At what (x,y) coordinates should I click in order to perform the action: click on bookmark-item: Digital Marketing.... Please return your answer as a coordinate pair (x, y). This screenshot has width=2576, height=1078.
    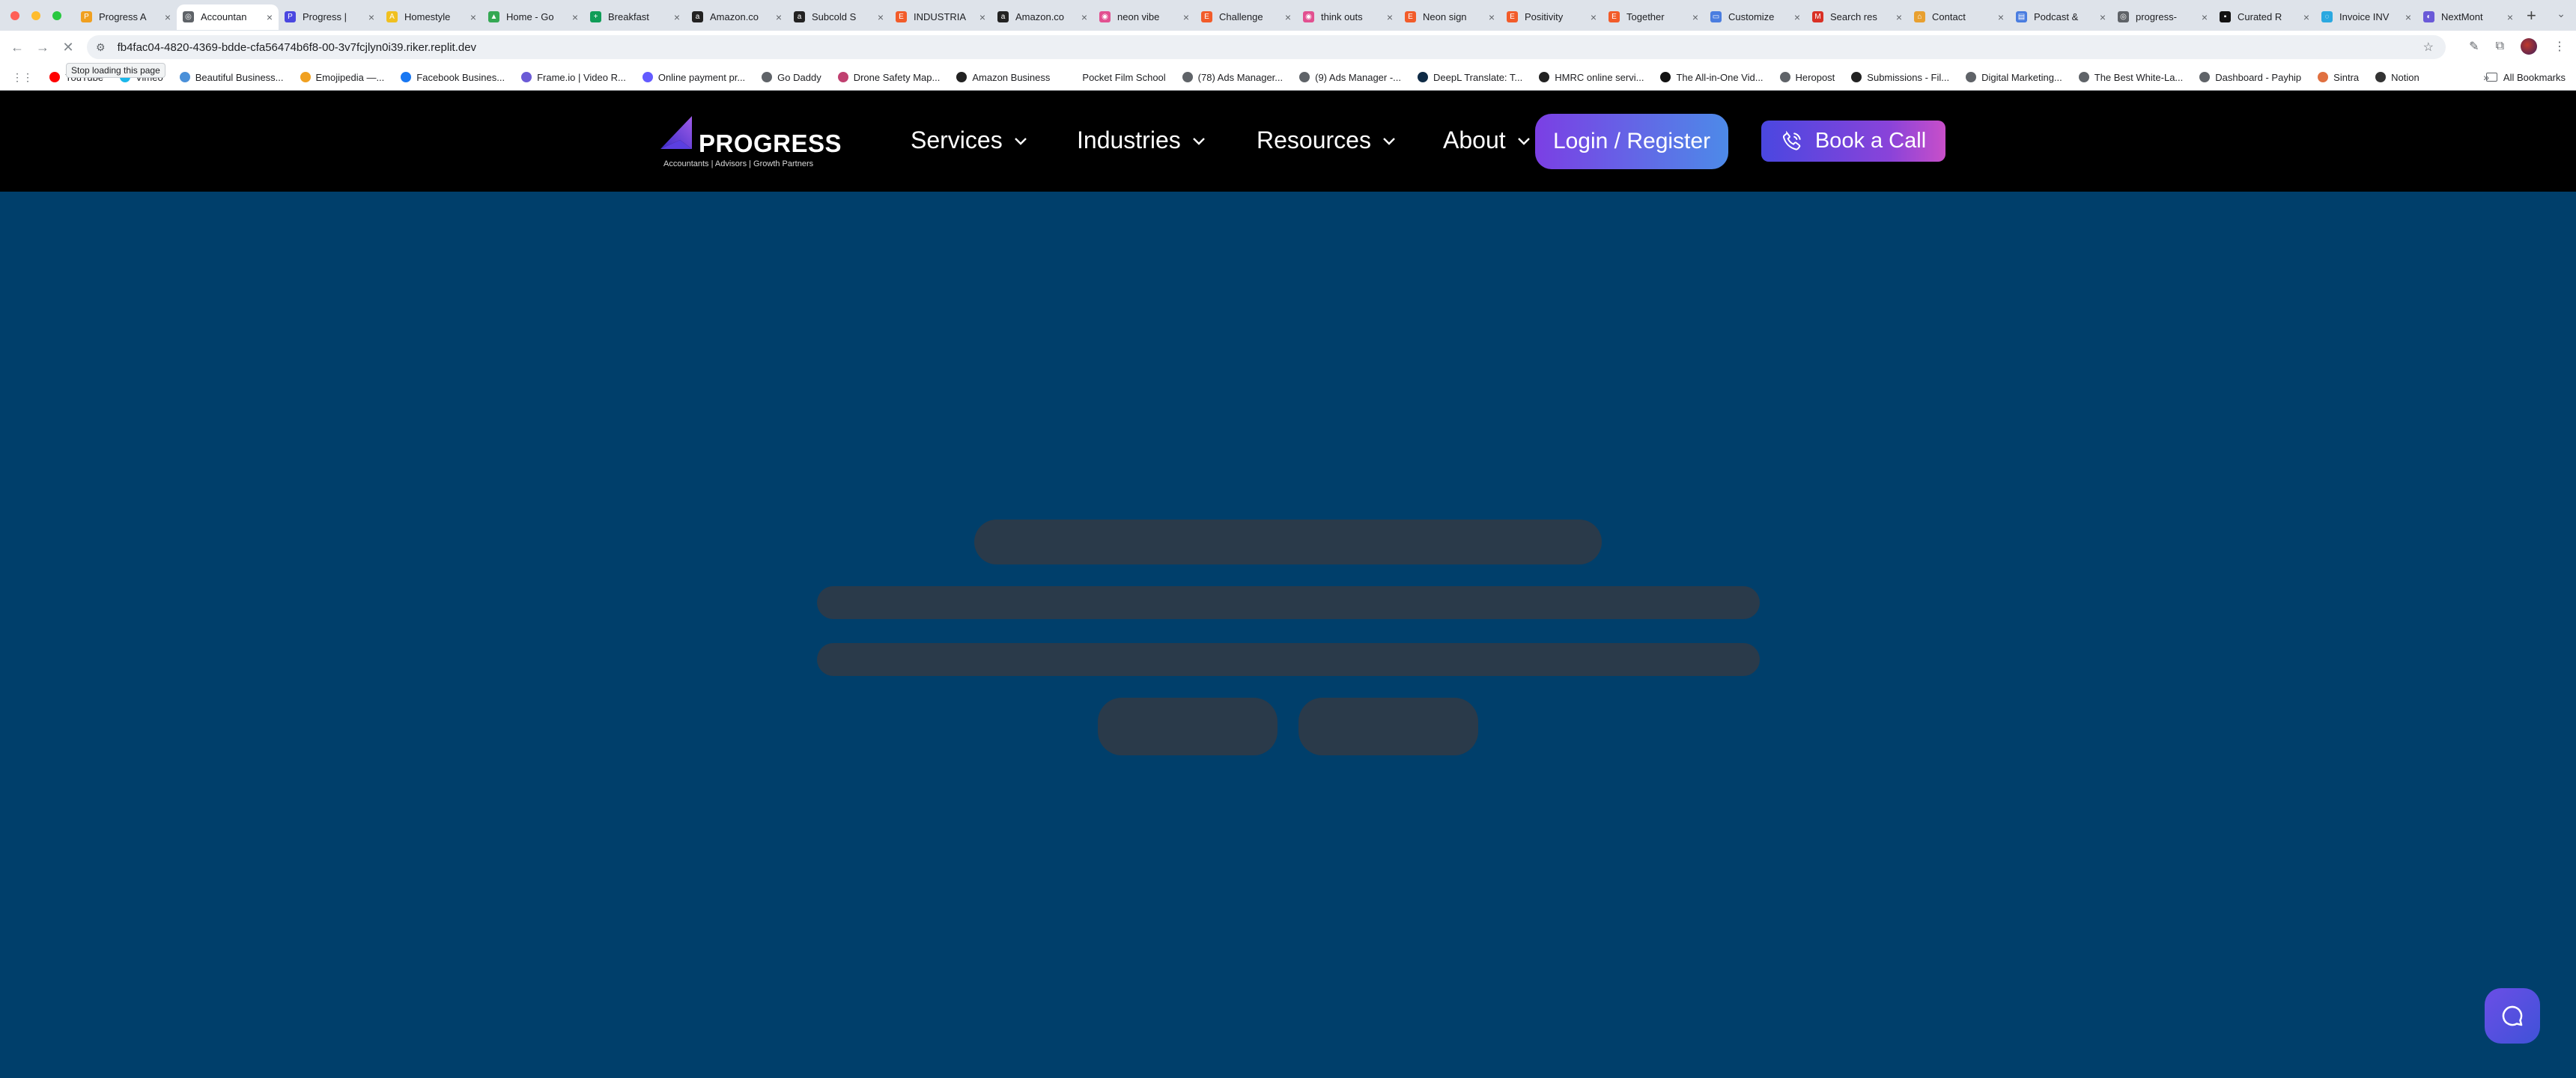
    Looking at the image, I should click on (2014, 77).